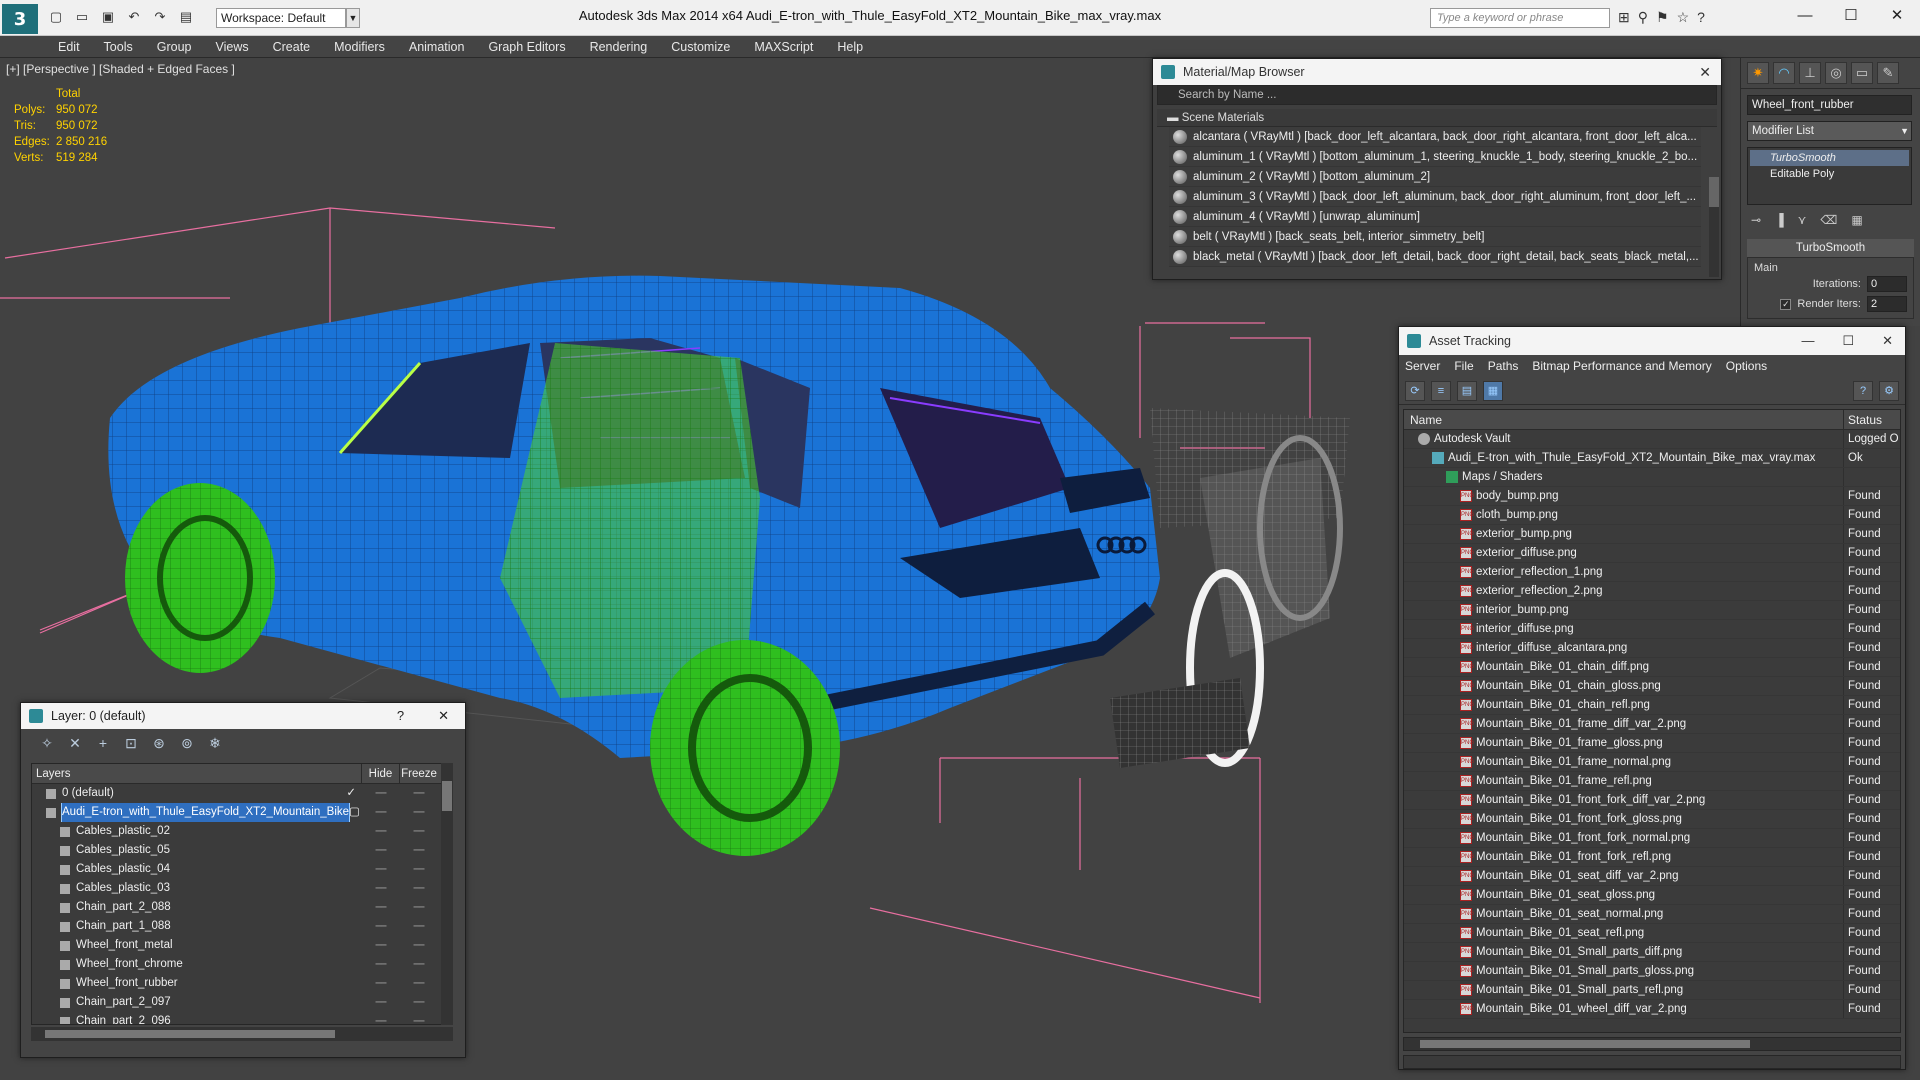 The height and width of the screenshot is (1080, 1920). Describe the element at coordinates (1652, 477) in the screenshot. I see `asset-row: Maps / Shaders` at that location.